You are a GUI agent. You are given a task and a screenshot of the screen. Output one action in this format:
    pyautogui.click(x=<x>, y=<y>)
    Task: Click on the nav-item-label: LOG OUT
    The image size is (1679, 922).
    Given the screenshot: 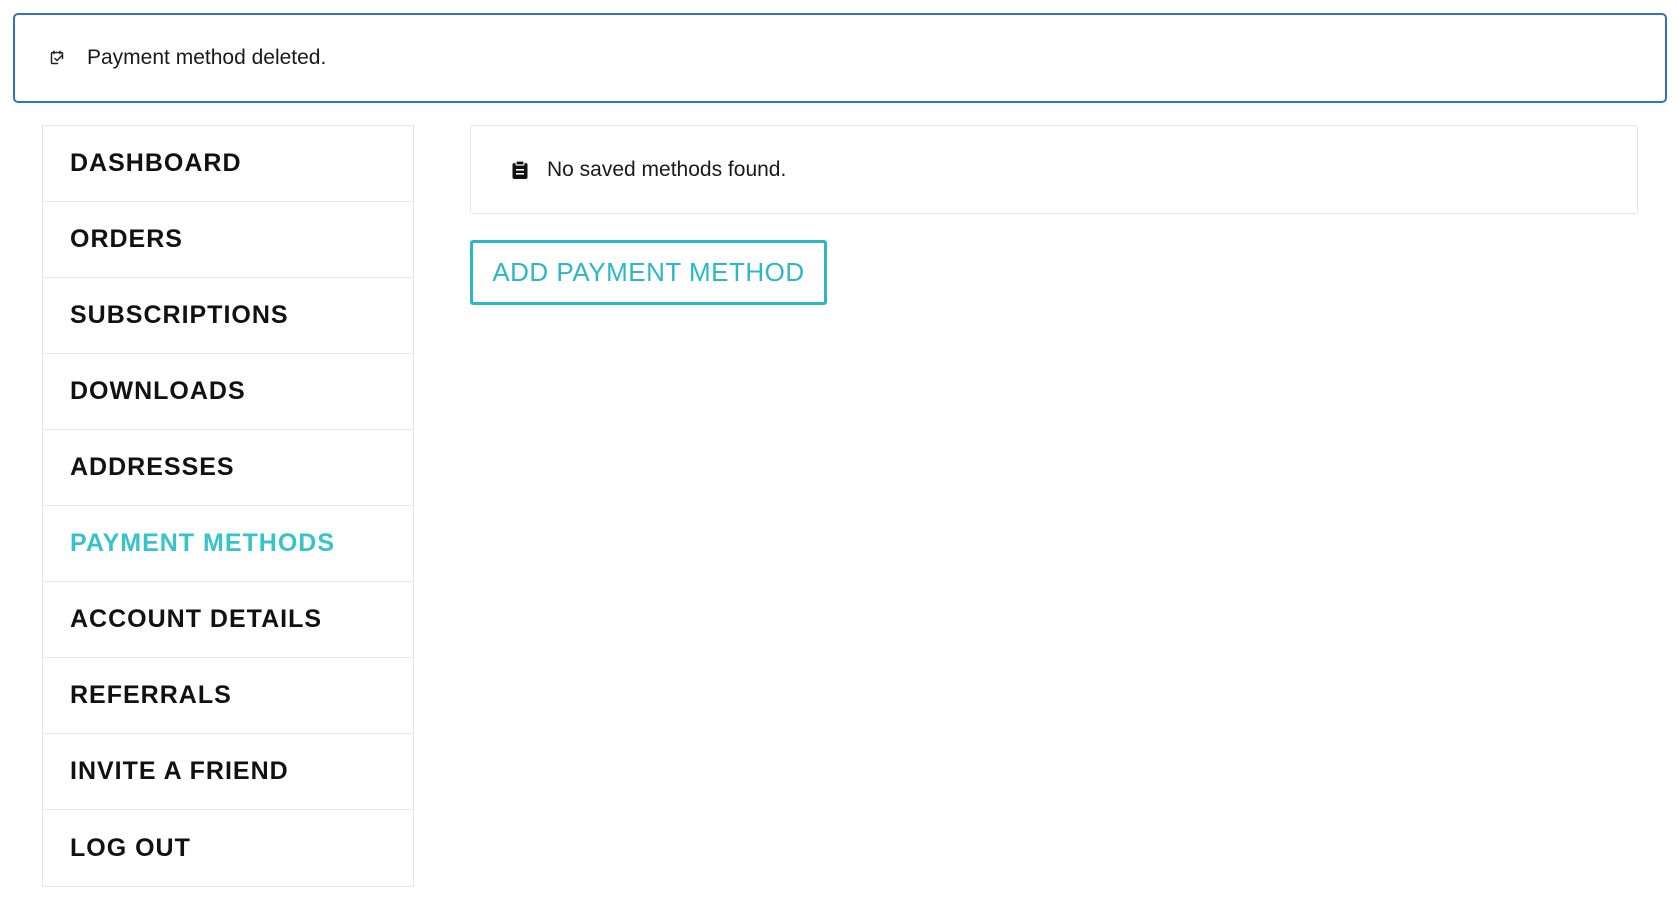 What is the action you would take?
    pyautogui.click(x=130, y=847)
    